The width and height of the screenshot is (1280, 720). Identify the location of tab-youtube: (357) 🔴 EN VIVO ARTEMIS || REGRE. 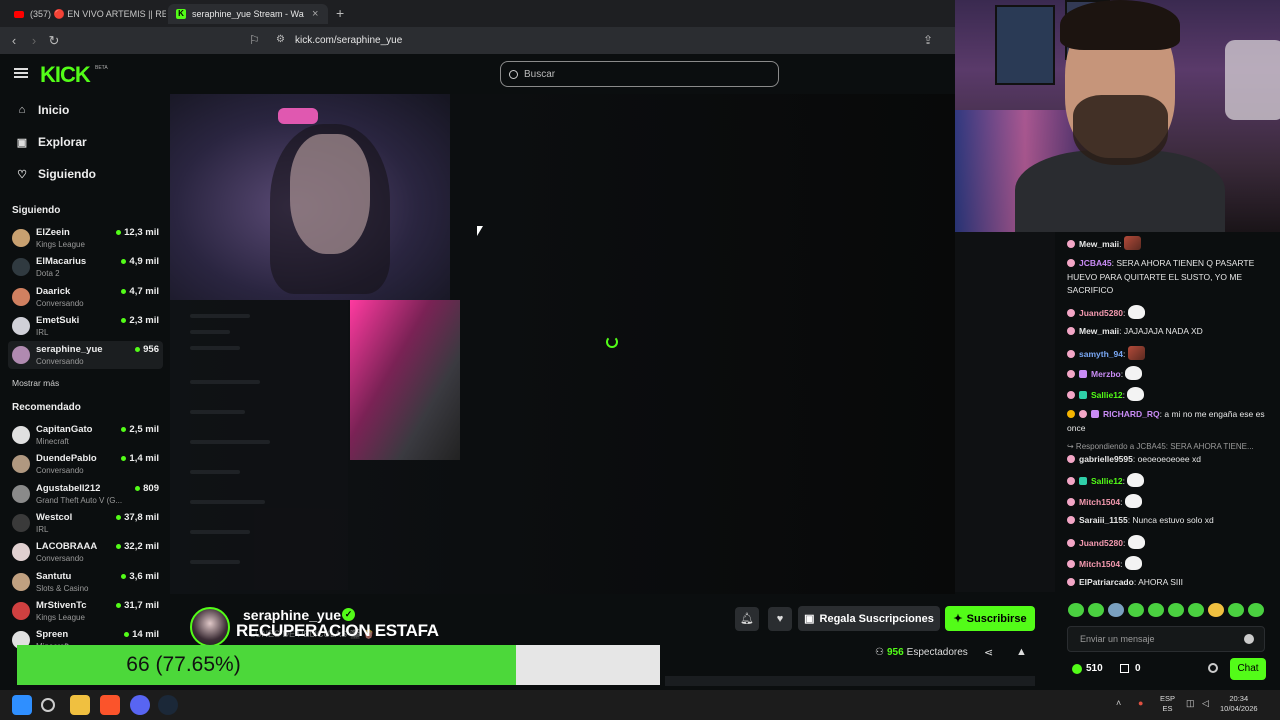
(86, 14).